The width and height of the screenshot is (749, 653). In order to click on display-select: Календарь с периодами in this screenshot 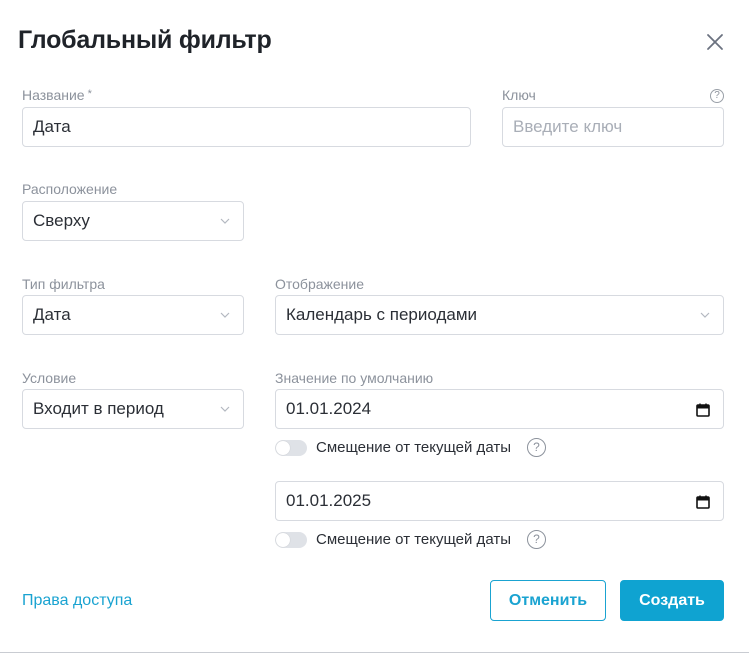, I will do `click(499, 315)`.